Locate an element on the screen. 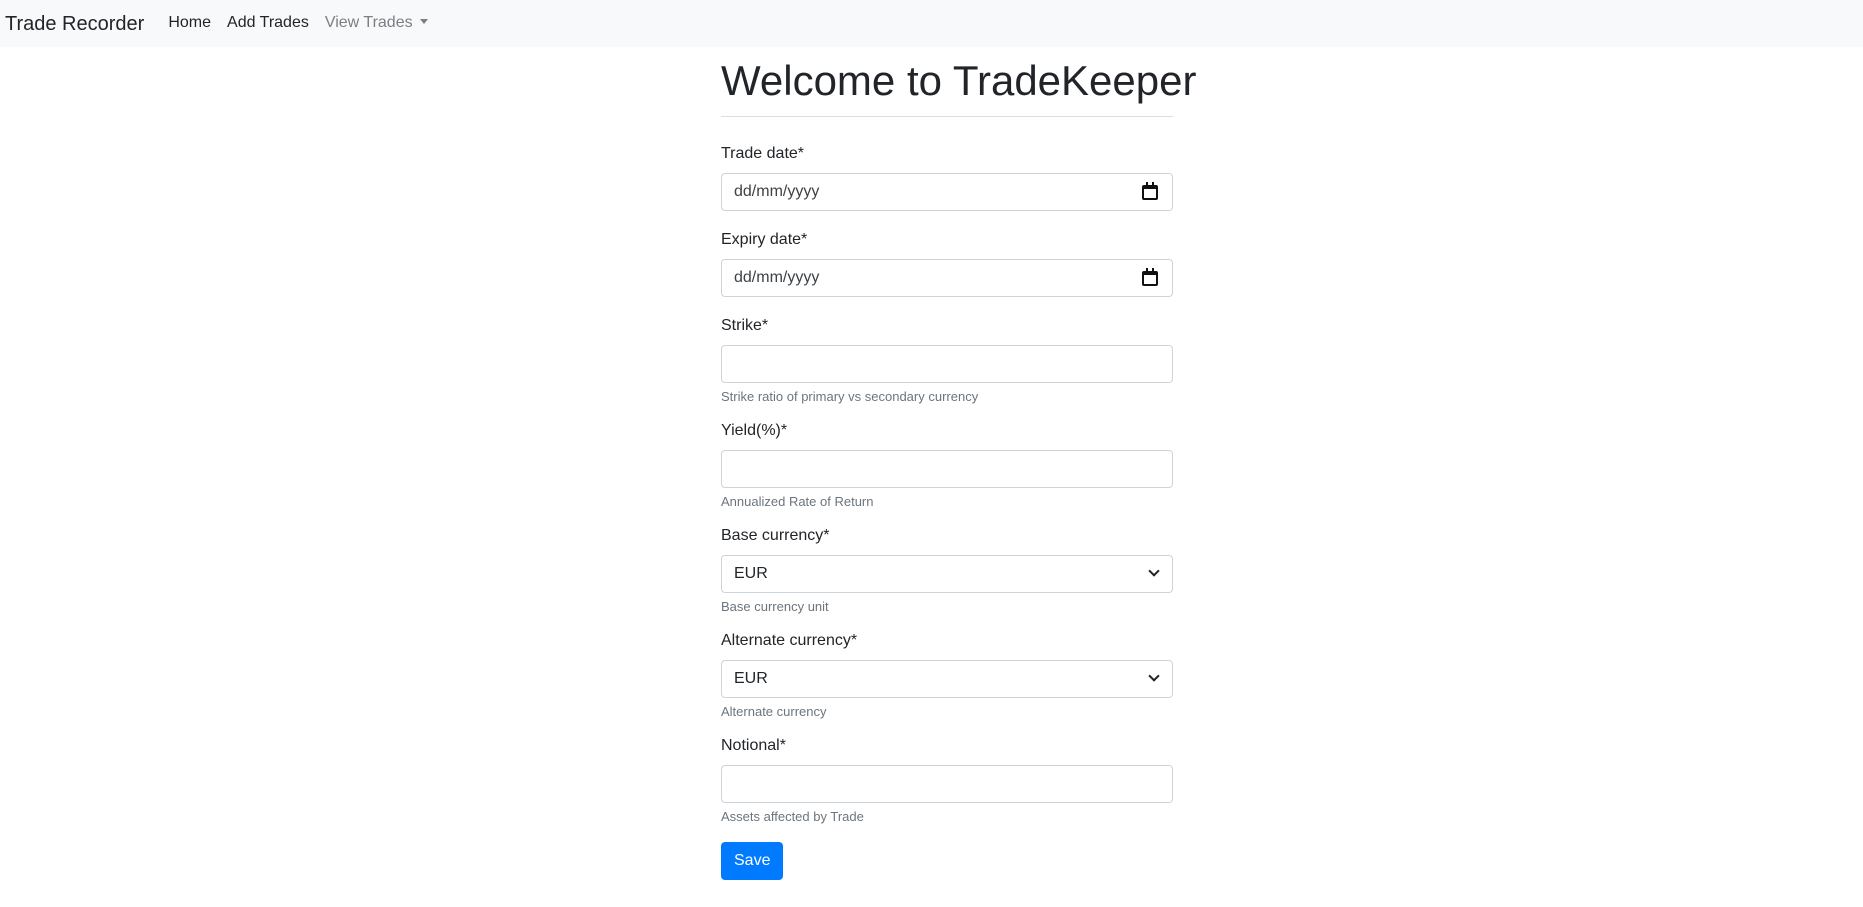  alternate-currency-help-text: Alternate currency is located at coordinates (774, 712).